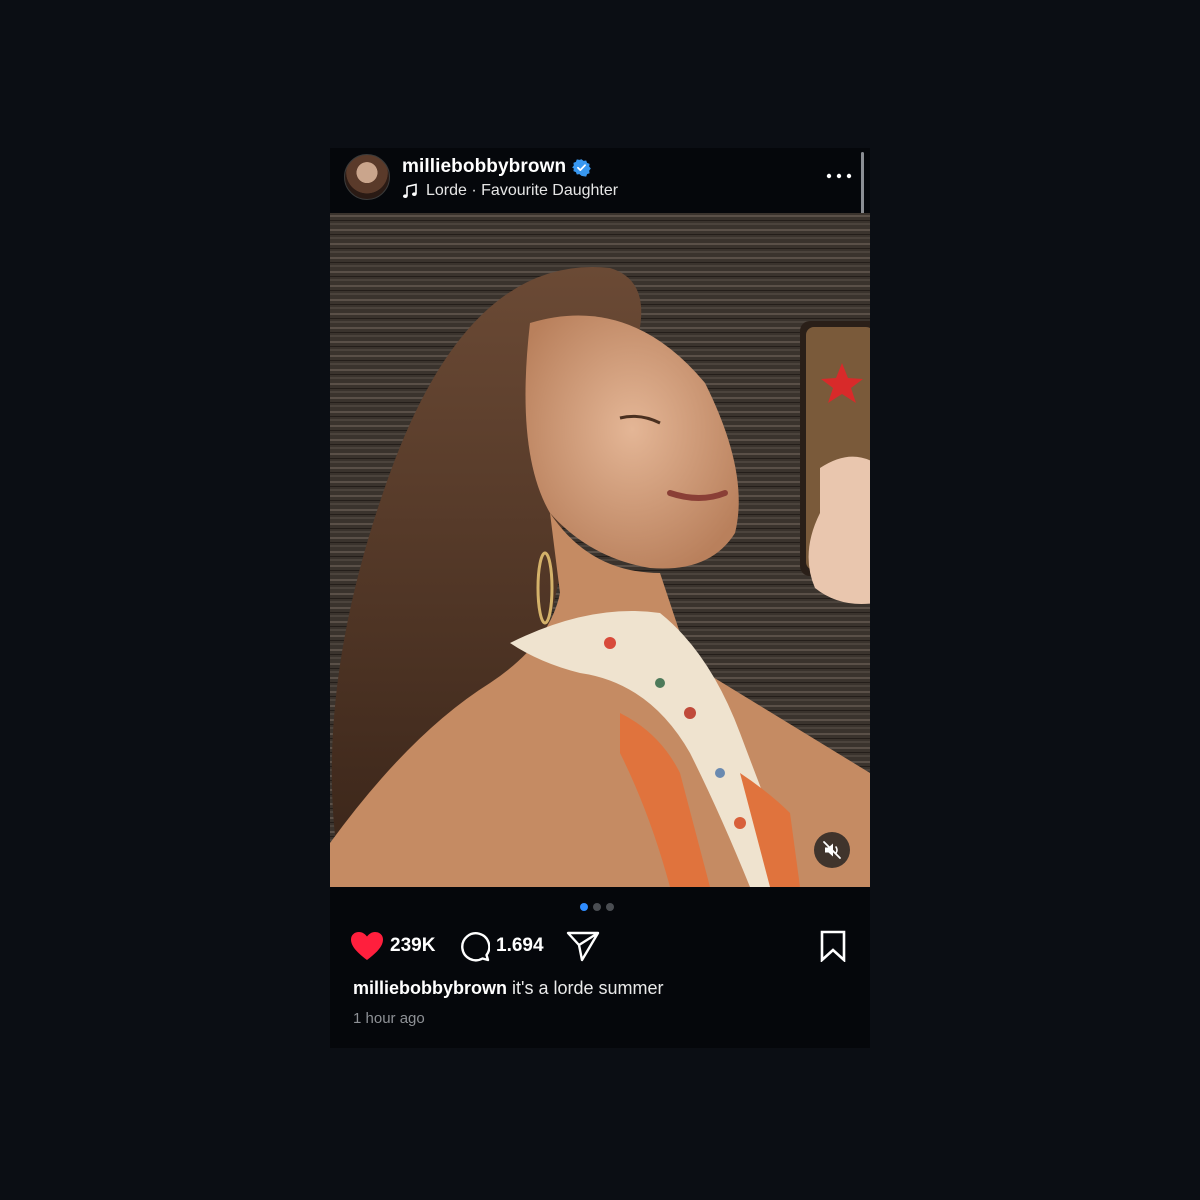 Image resolution: width=1200 pixels, height=1200 pixels. What do you see at coordinates (410, 190) in the screenshot?
I see `music-note-icon` at bounding box center [410, 190].